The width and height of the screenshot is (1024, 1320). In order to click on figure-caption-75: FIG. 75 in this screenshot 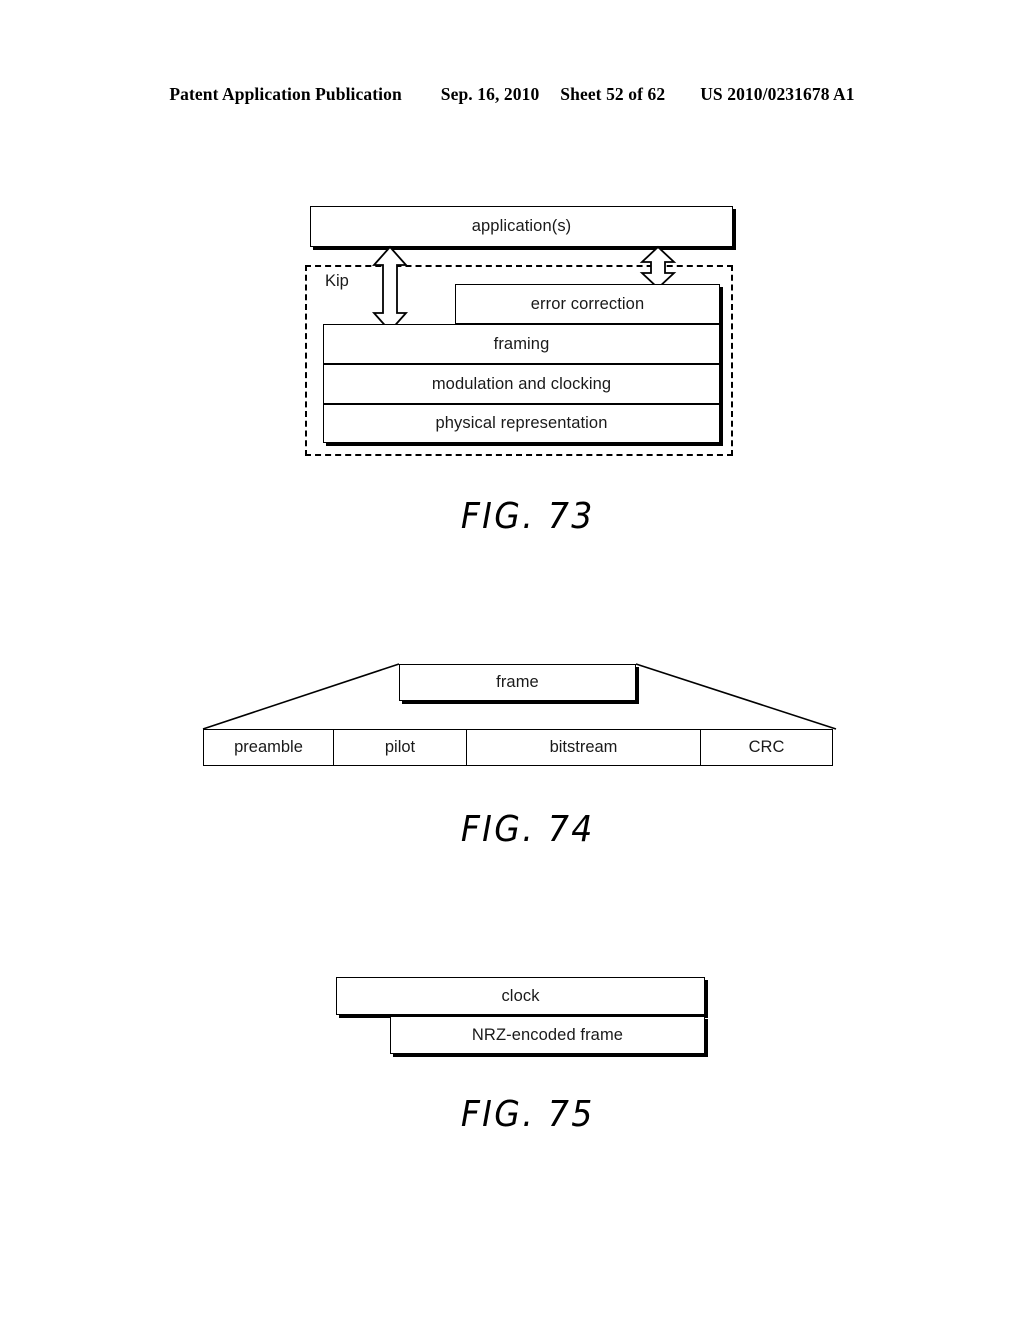, I will do `click(527, 1114)`.